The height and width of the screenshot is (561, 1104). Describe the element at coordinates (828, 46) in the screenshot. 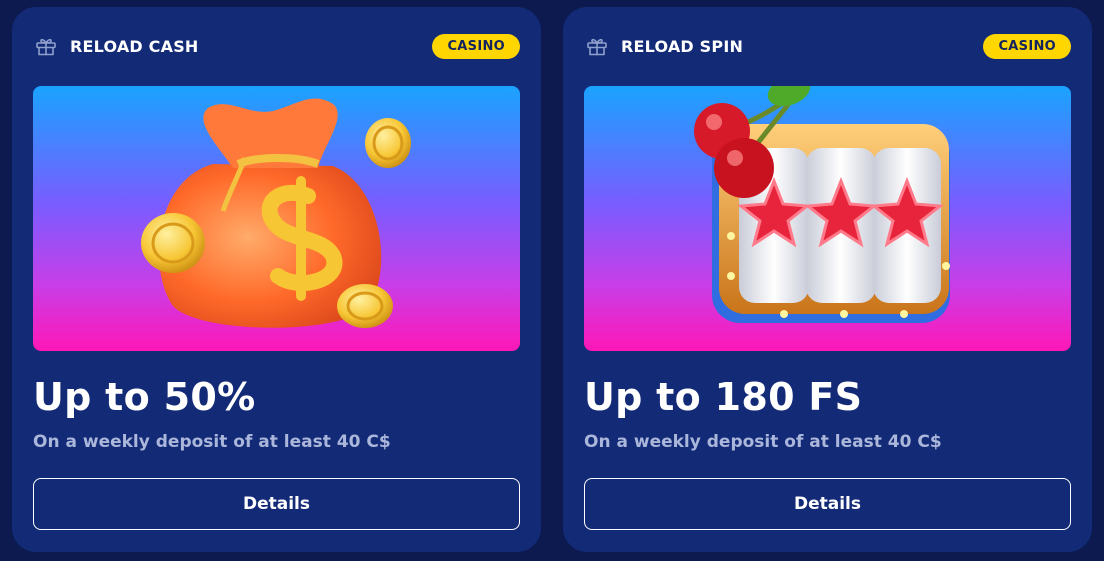

I see `card-header: RELOAD SPIN CASINO` at that location.